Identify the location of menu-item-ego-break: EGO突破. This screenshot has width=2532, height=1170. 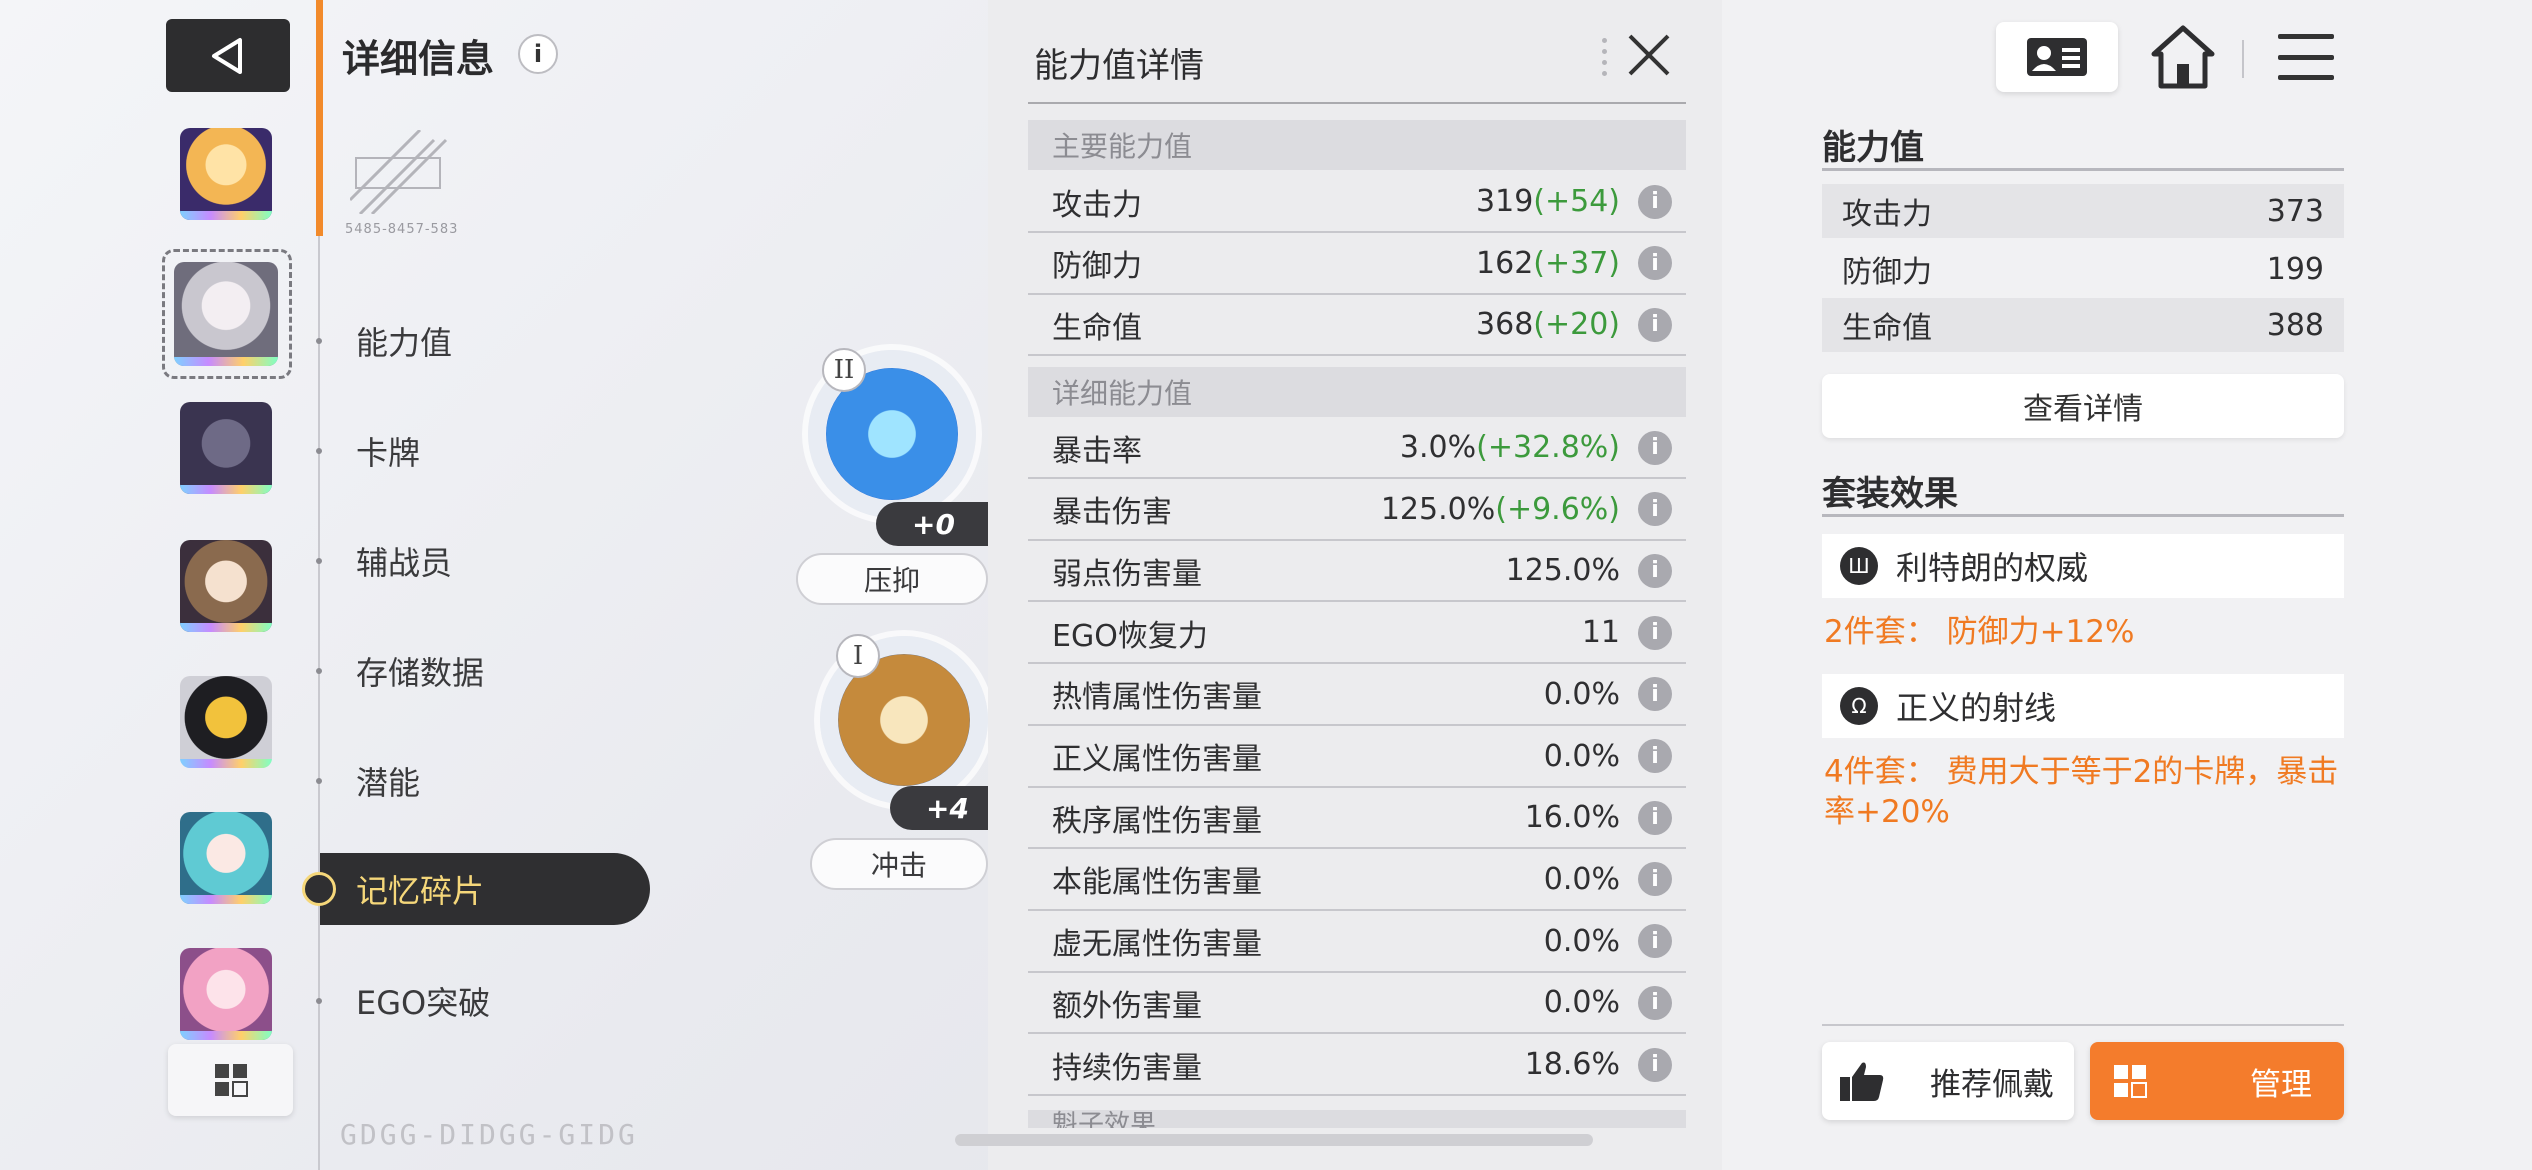
(423, 1001).